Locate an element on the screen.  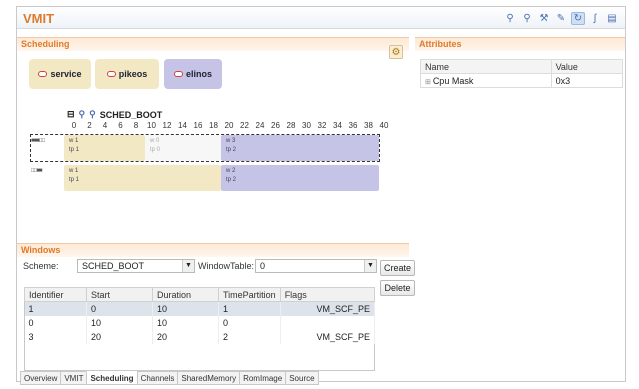
cell-start: 20 is located at coordinates (119, 336).